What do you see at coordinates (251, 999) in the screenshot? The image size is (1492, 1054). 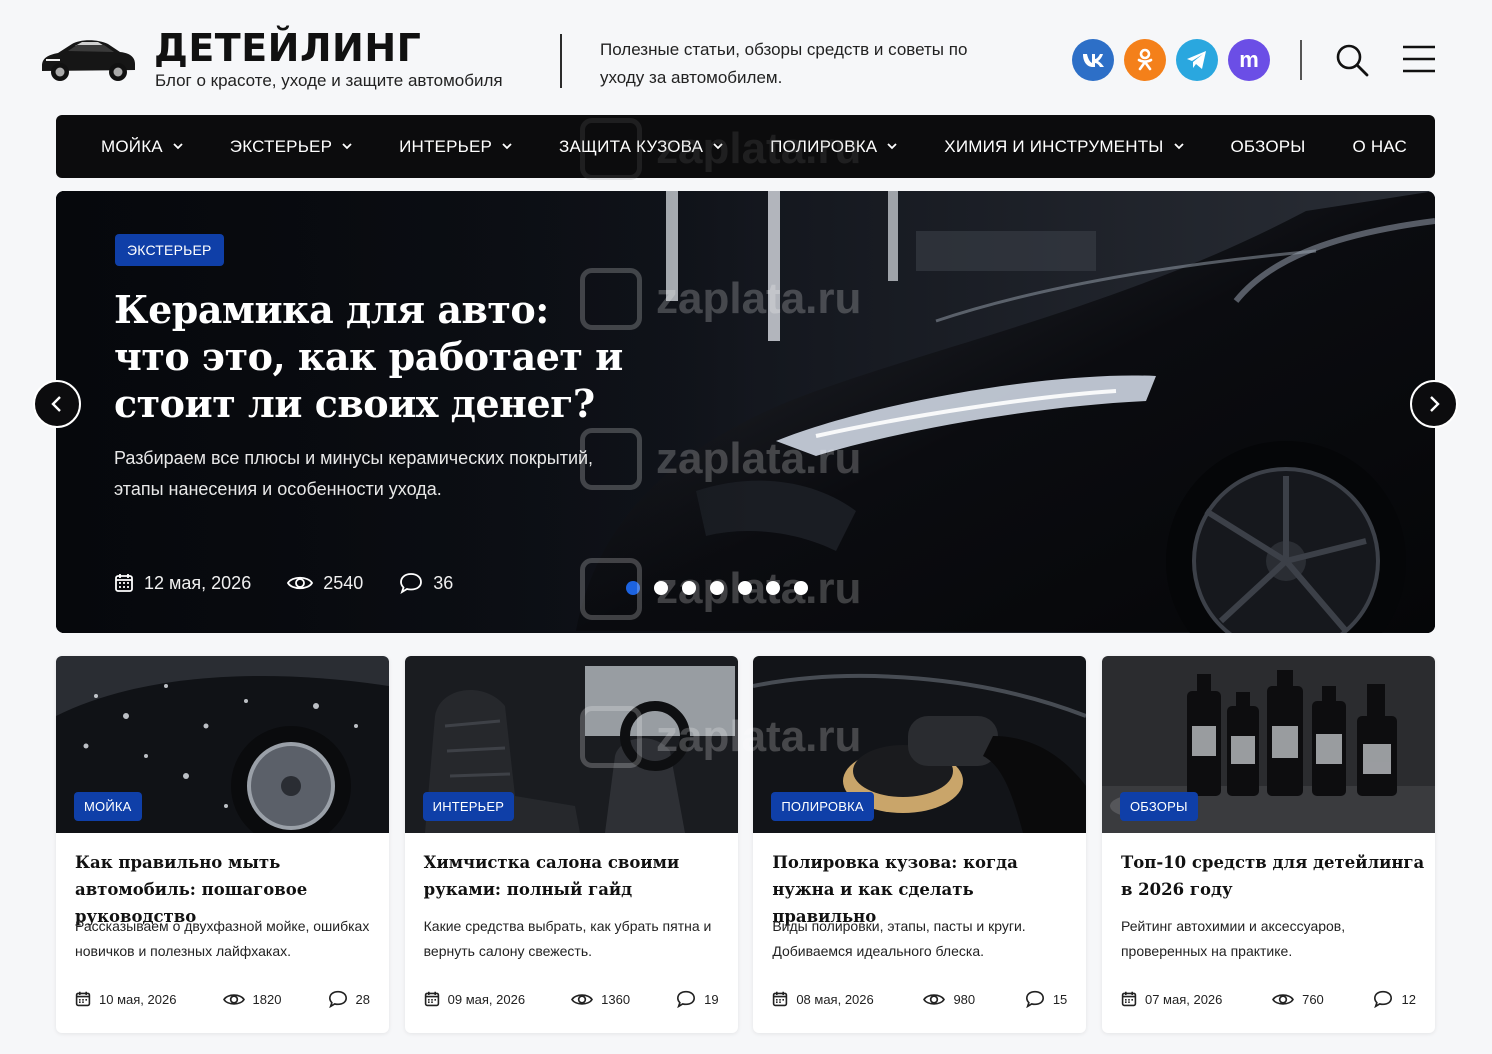 I see `card-views: 1820` at bounding box center [251, 999].